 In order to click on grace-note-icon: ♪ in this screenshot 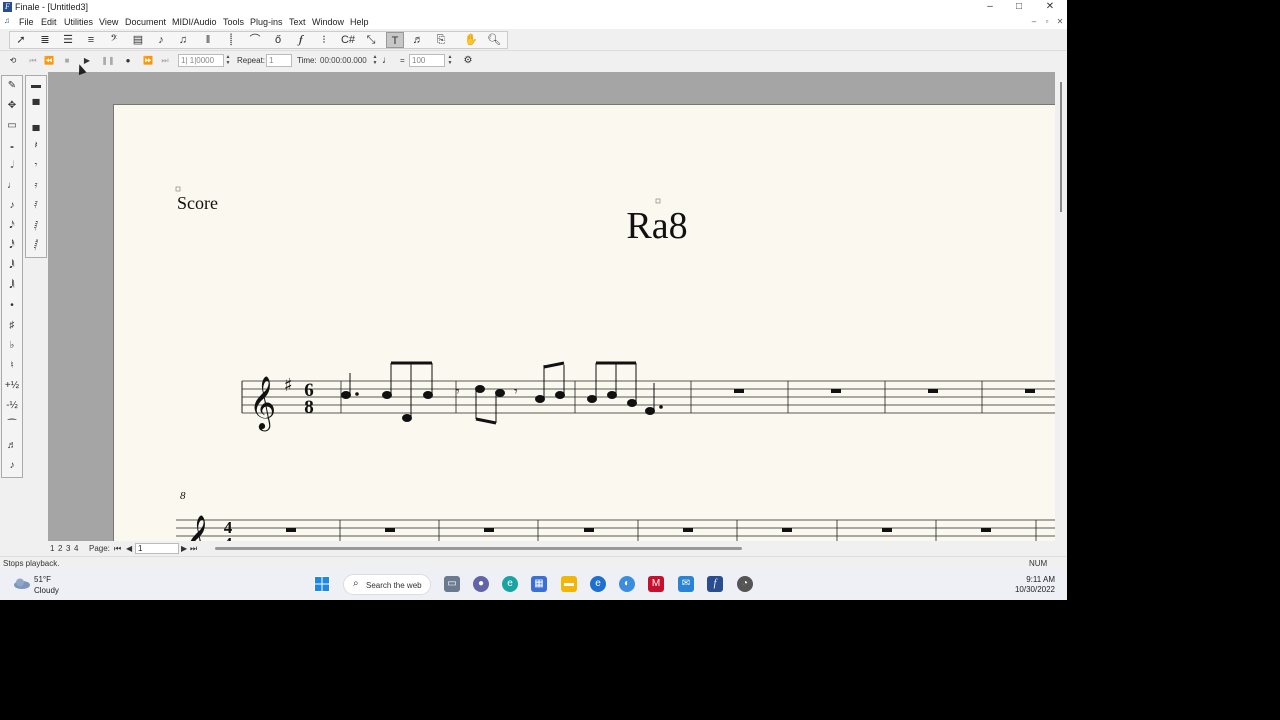, I will do `click(12, 466)`.